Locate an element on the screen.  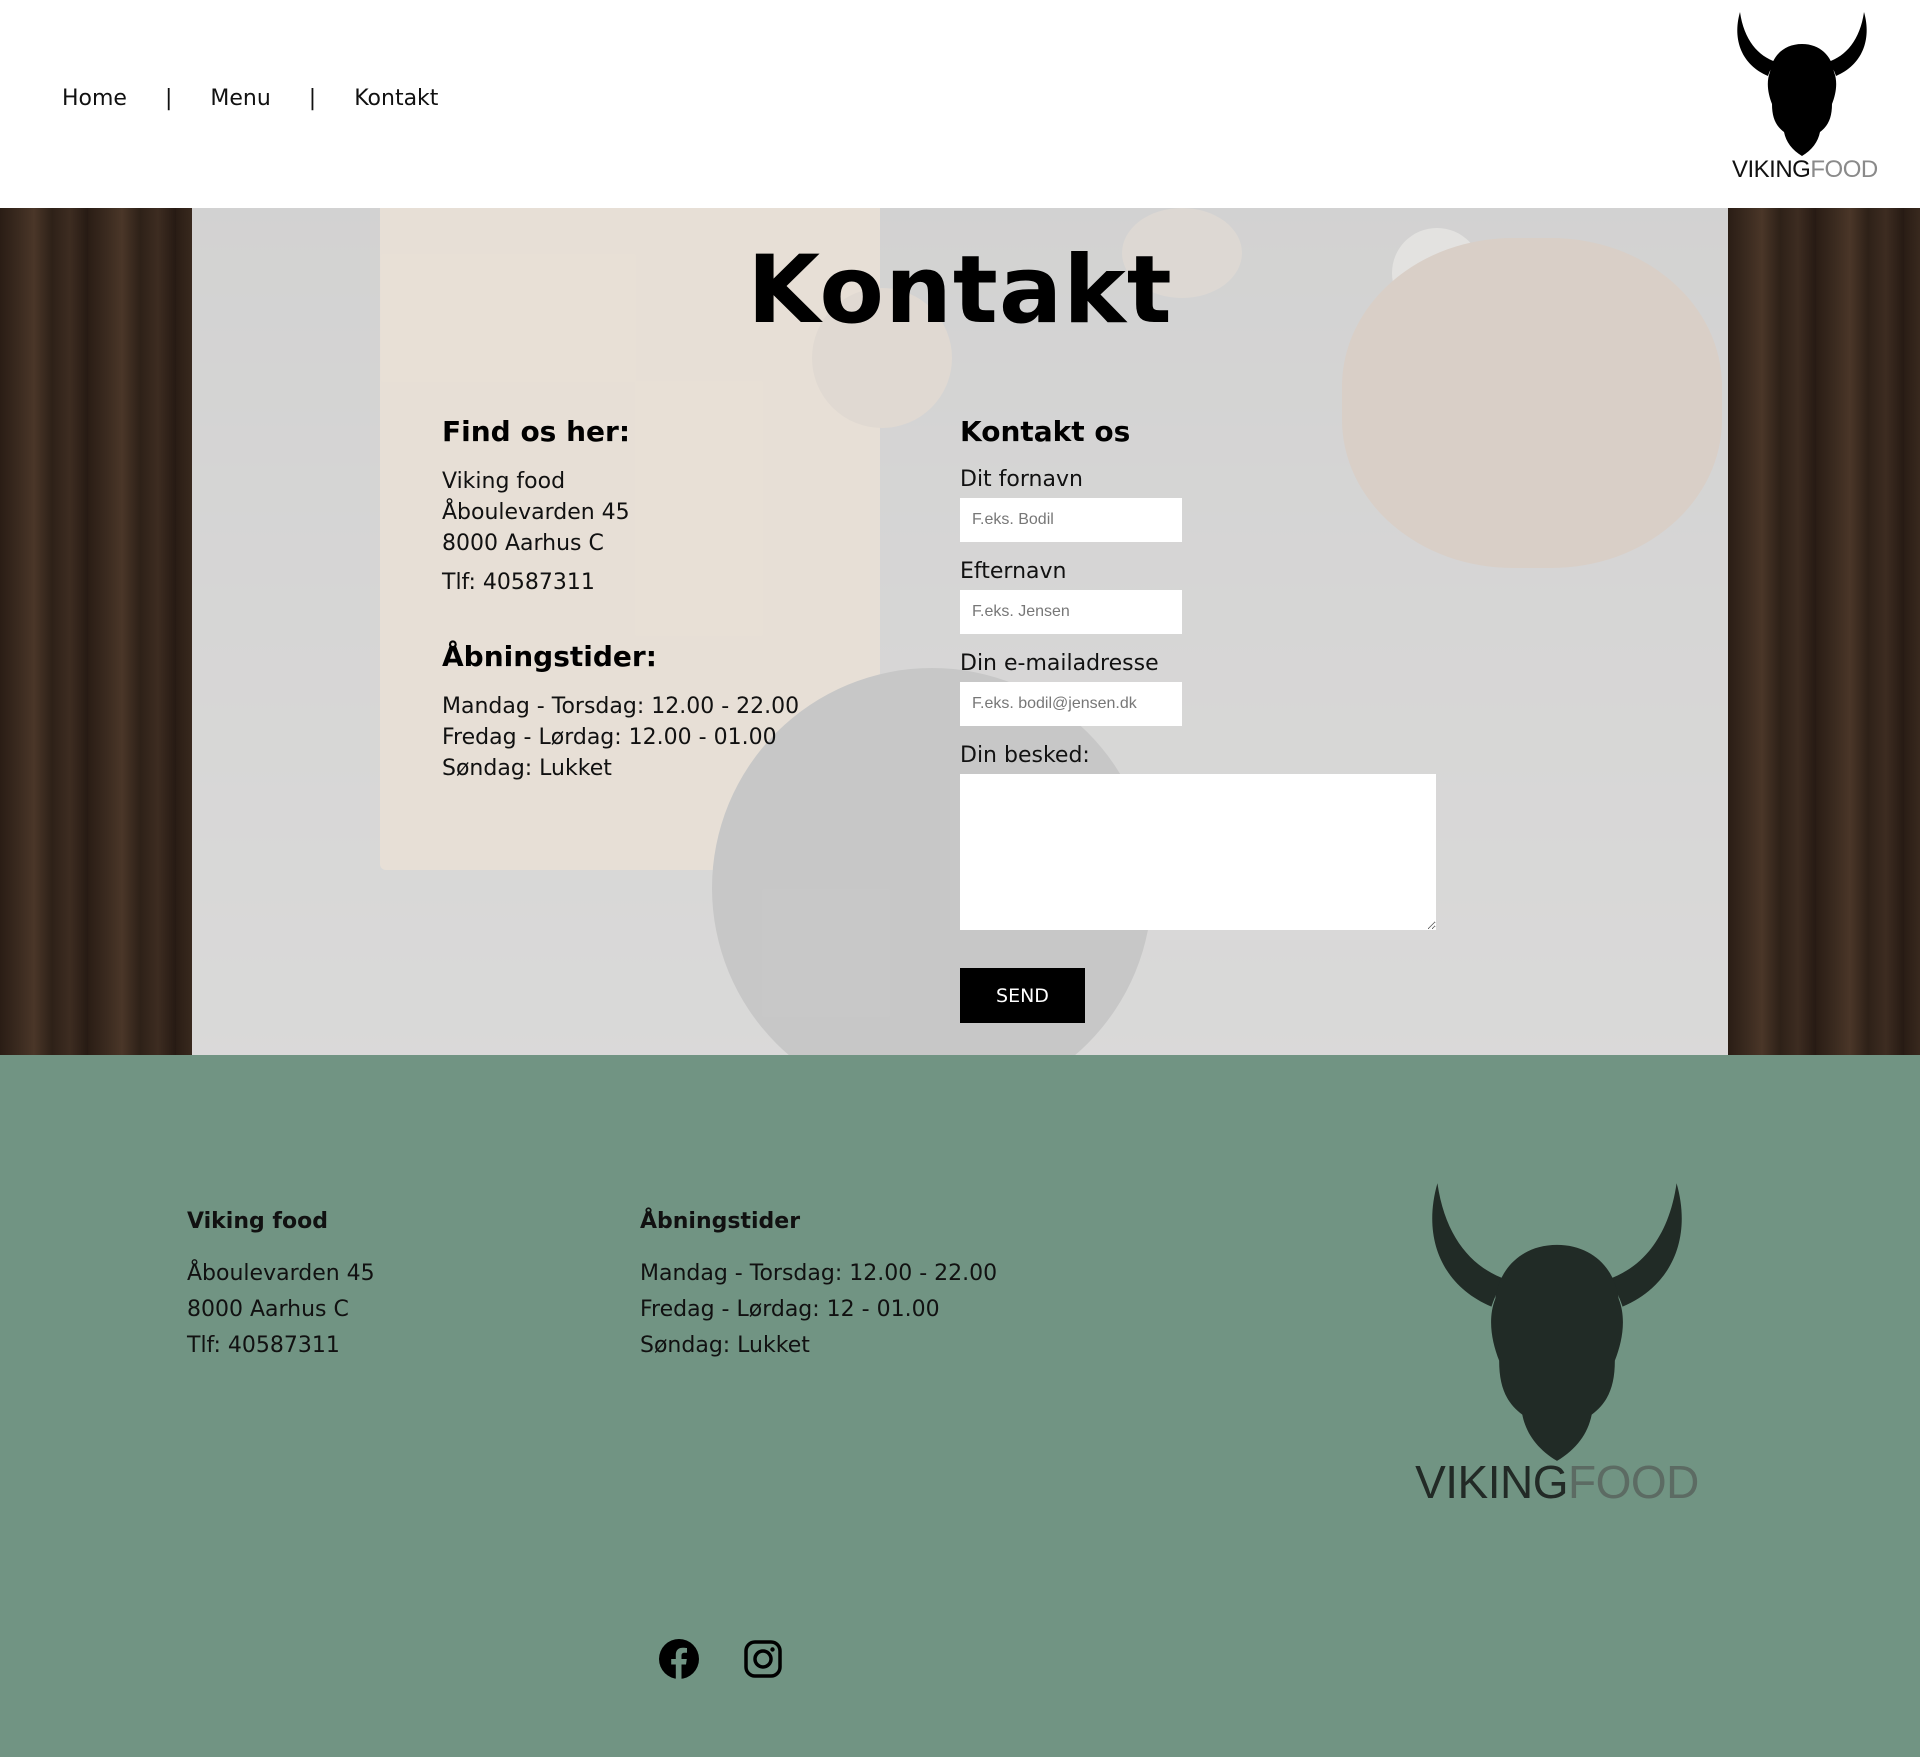
footer-hours-line: Mandag - Torsdag: 12.00 - 22.00 is located at coordinates (819, 1273).